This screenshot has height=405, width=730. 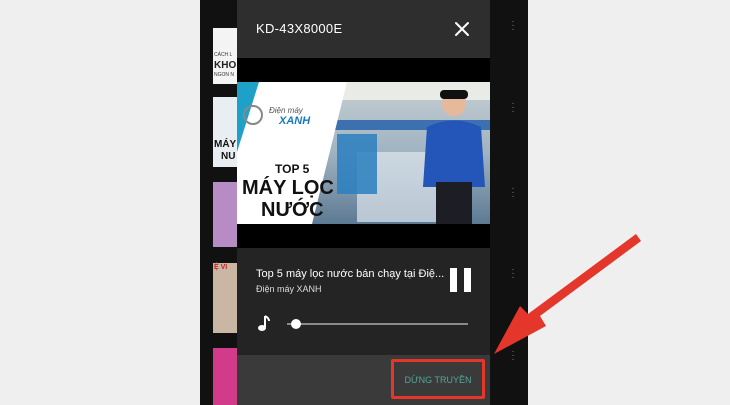 What do you see at coordinates (292, 210) in the screenshot?
I see `headline-line2: NƯỚC` at bounding box center [292, 210].